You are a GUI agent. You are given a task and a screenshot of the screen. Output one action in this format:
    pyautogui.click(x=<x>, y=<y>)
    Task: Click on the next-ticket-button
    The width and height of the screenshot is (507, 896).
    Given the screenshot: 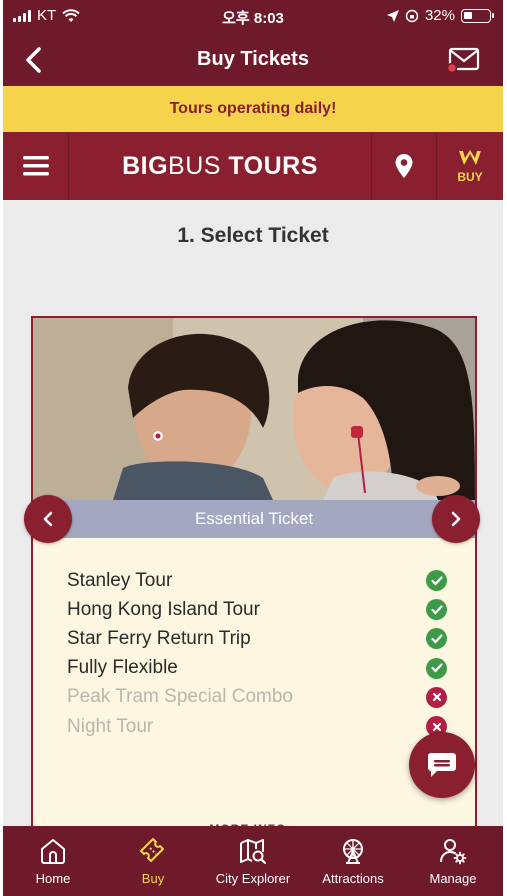 What is the action you would take?
    pyautogui.click(x=456, y=519)
    